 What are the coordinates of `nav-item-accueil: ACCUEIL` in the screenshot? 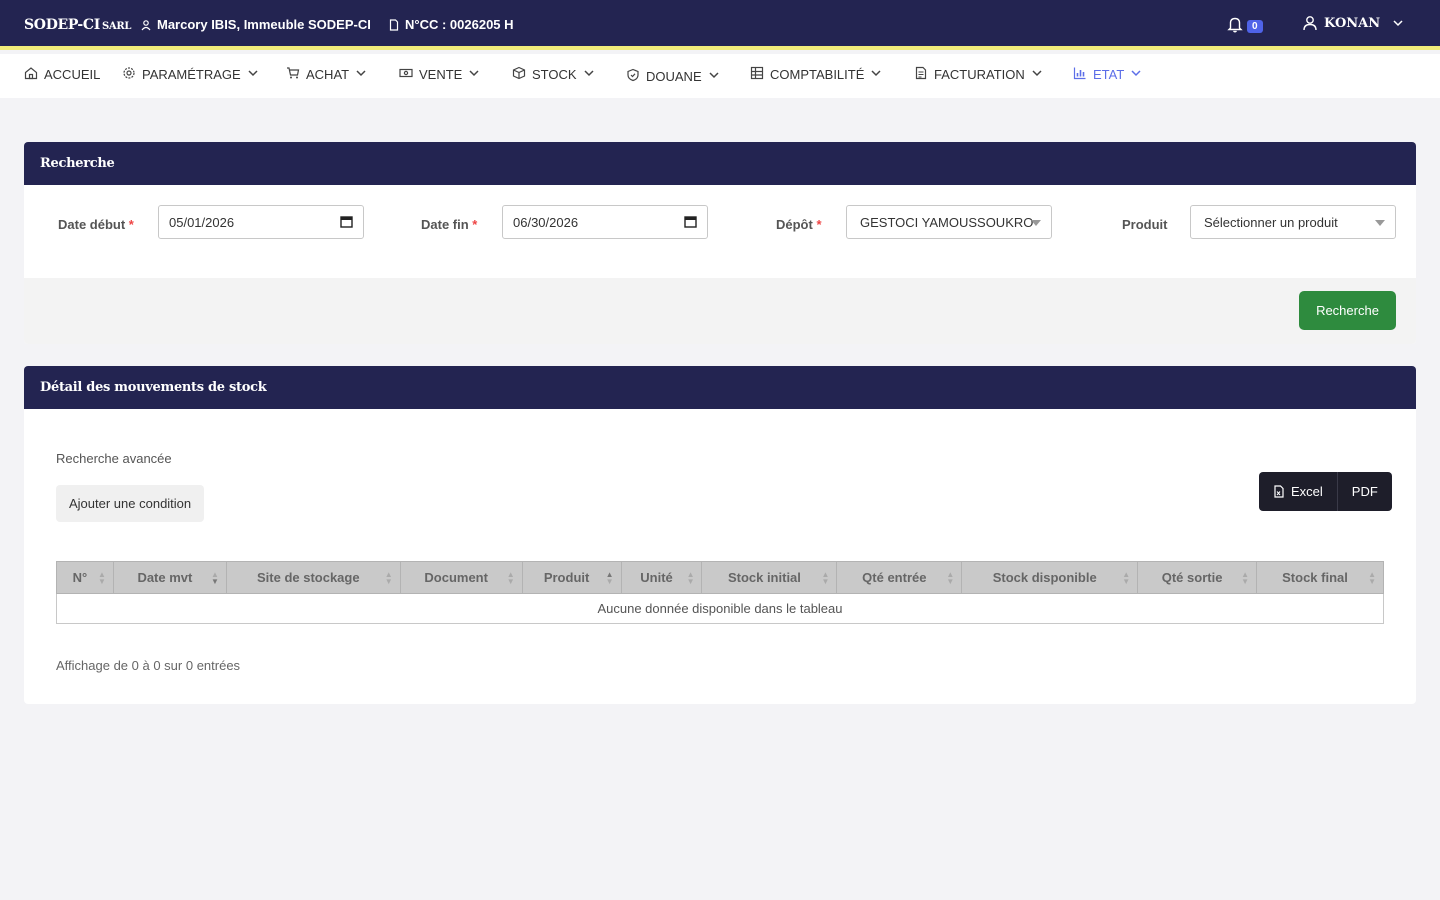 It's located at (62, 74).